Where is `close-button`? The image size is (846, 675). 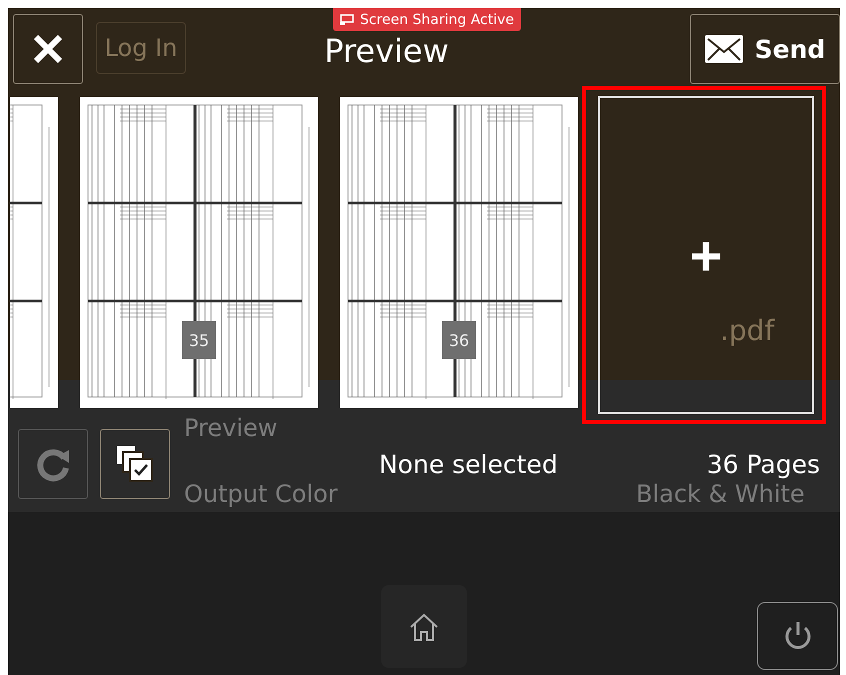
close-button is located at coordinates (48, 49).